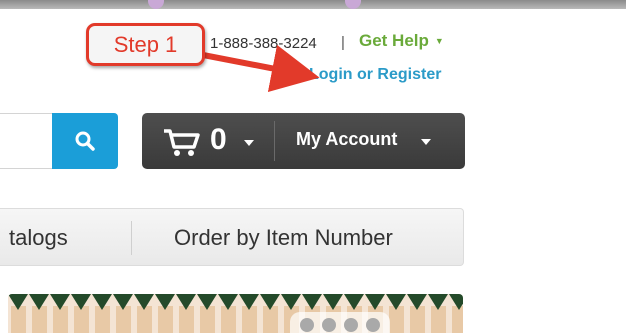 The height and width of the screenshot is (333, 626). Describe the element at coordinates (274, 141) in the screenshot. I see `bar-divider` at that location.